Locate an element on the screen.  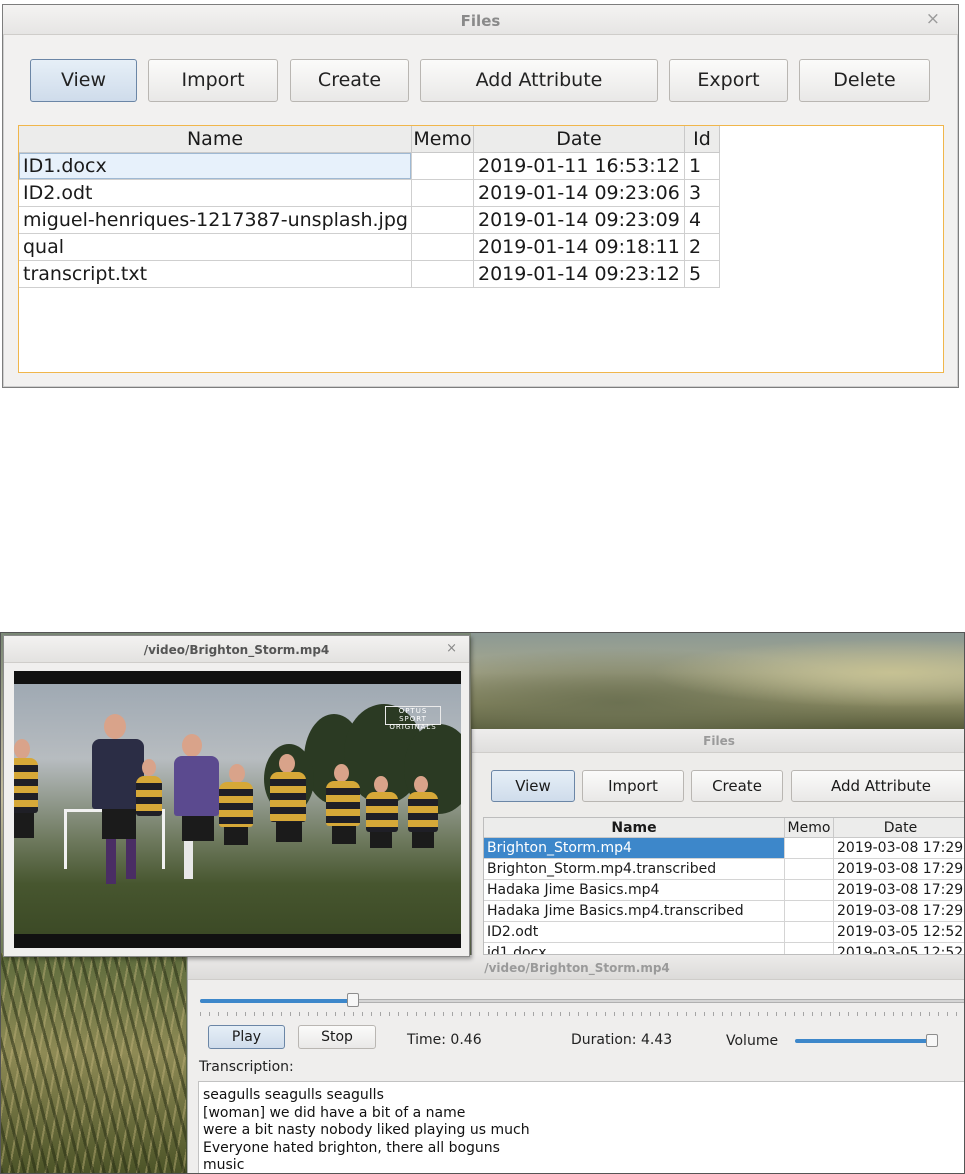
seek-progress is located at coordinates (276, 1001).